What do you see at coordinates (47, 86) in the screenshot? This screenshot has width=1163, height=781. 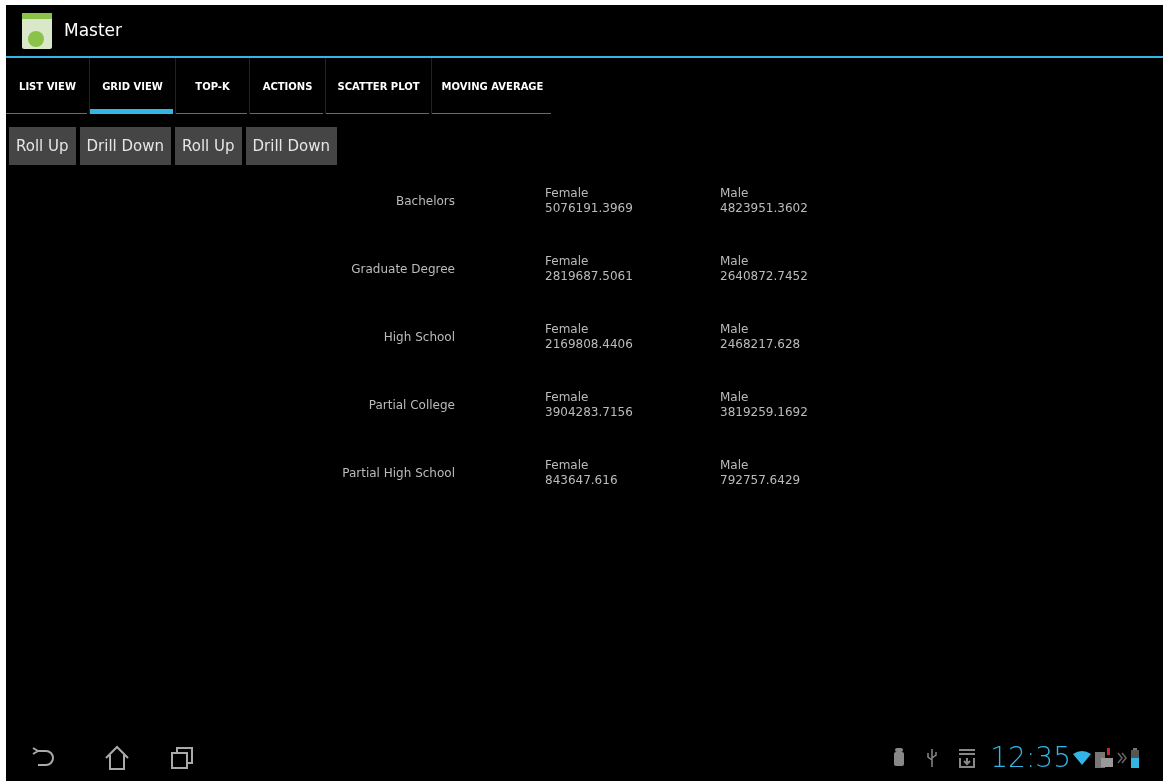 I see `tab: LIST VIEW` at bounding box center [47, 86].